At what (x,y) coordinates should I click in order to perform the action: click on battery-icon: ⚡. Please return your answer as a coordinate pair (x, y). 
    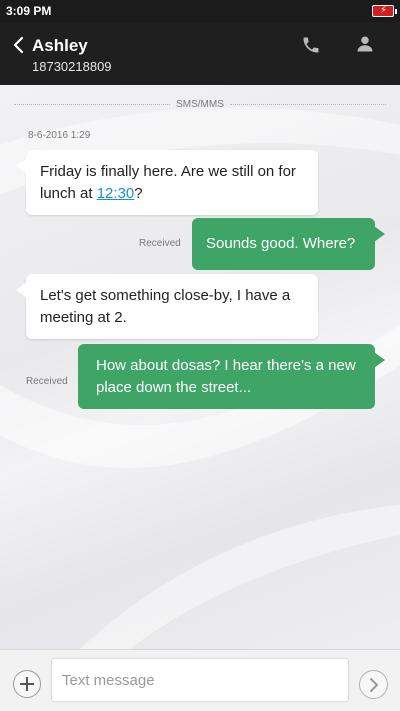
    Looking at the image, I should click on (384, 11).